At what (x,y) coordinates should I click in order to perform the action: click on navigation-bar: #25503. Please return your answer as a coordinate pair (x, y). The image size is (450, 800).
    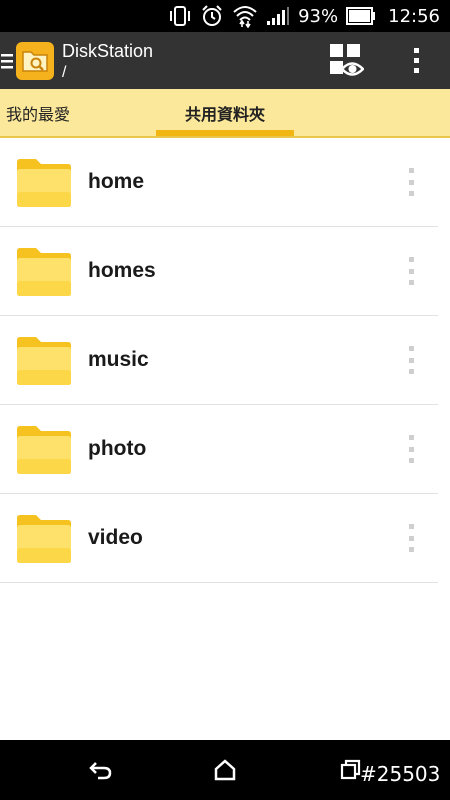
    Looking at the image, I should click on (225, 770).